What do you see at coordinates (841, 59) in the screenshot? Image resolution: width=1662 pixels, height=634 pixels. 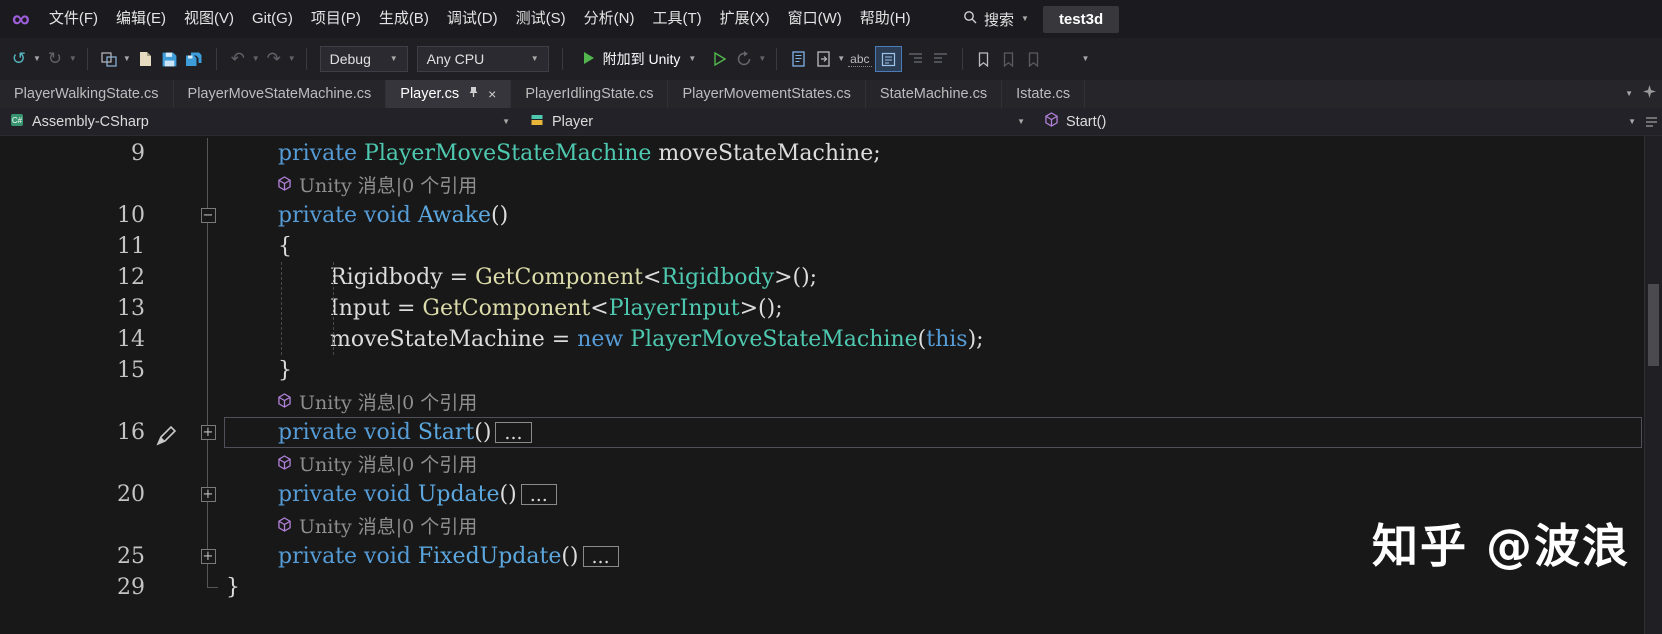 I see `sync-chevron-icon: ▼` at bounding box center [841, 59].